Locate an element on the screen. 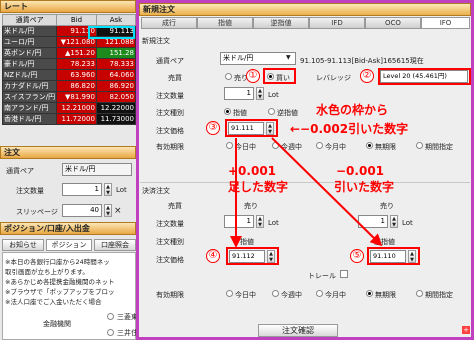 The image size is (474, 340). annotation-arrows is located at coordinates (306, 192).